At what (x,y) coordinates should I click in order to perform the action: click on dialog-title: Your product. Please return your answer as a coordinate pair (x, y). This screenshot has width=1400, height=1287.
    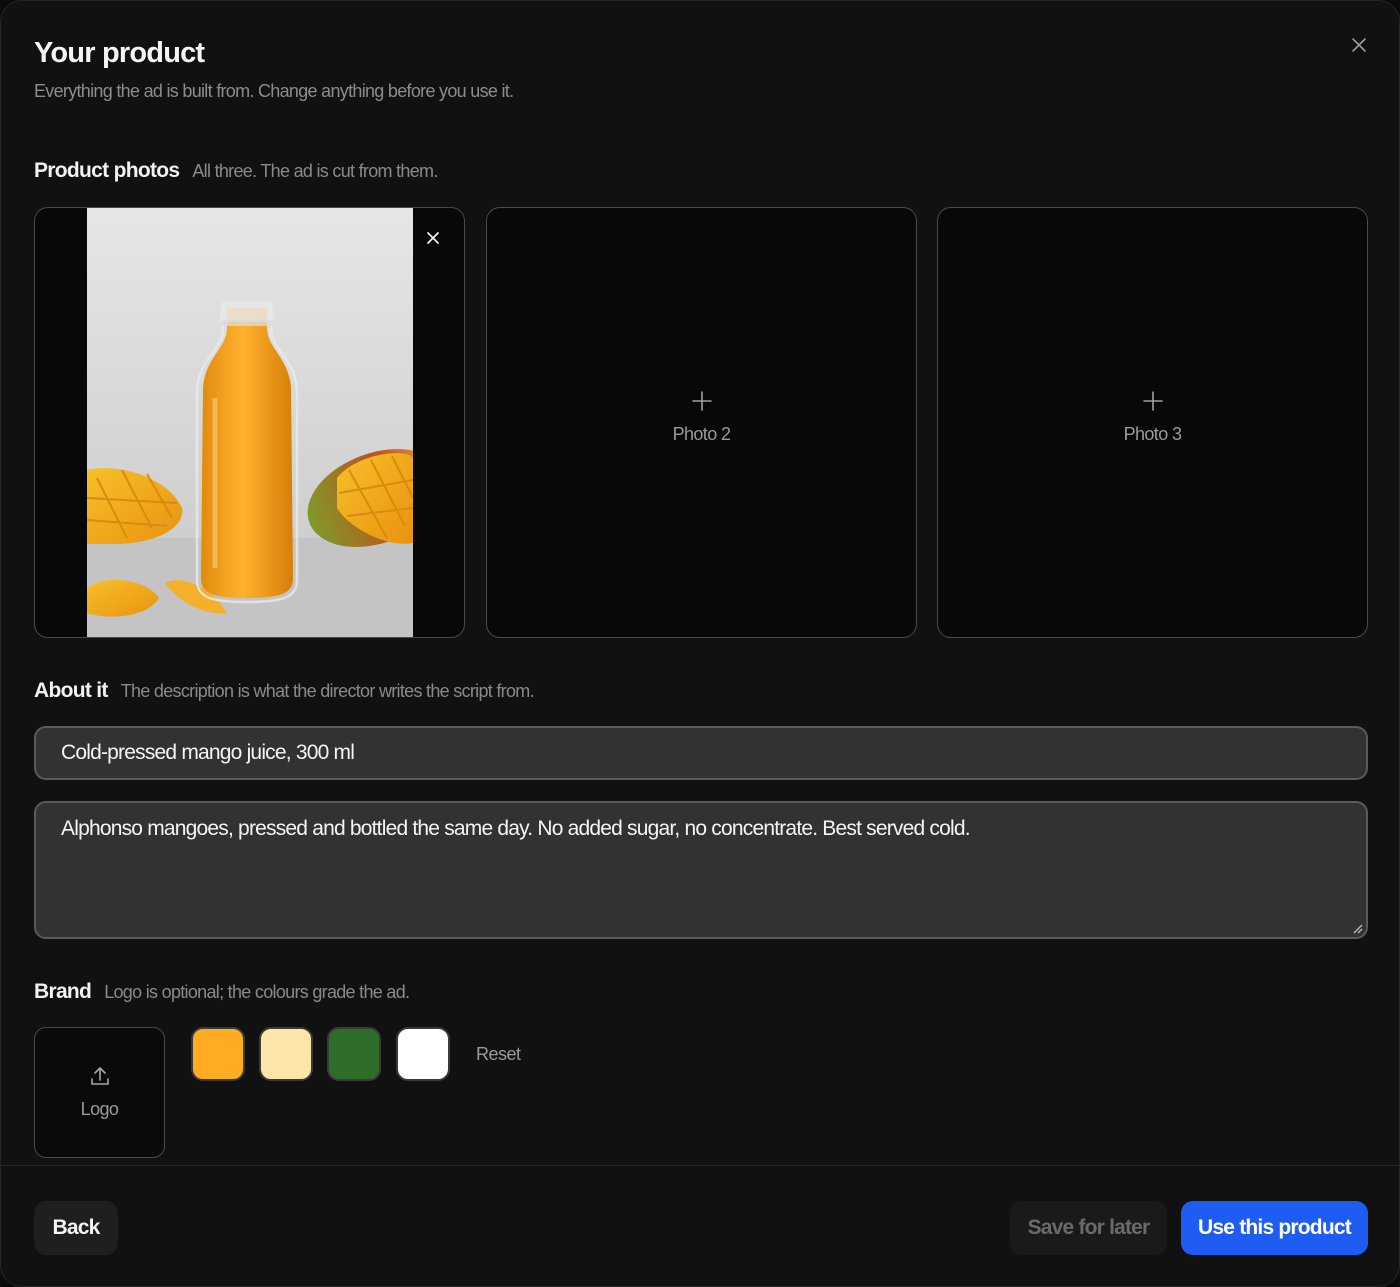
    Looking at the image, I should click on (119, 53).